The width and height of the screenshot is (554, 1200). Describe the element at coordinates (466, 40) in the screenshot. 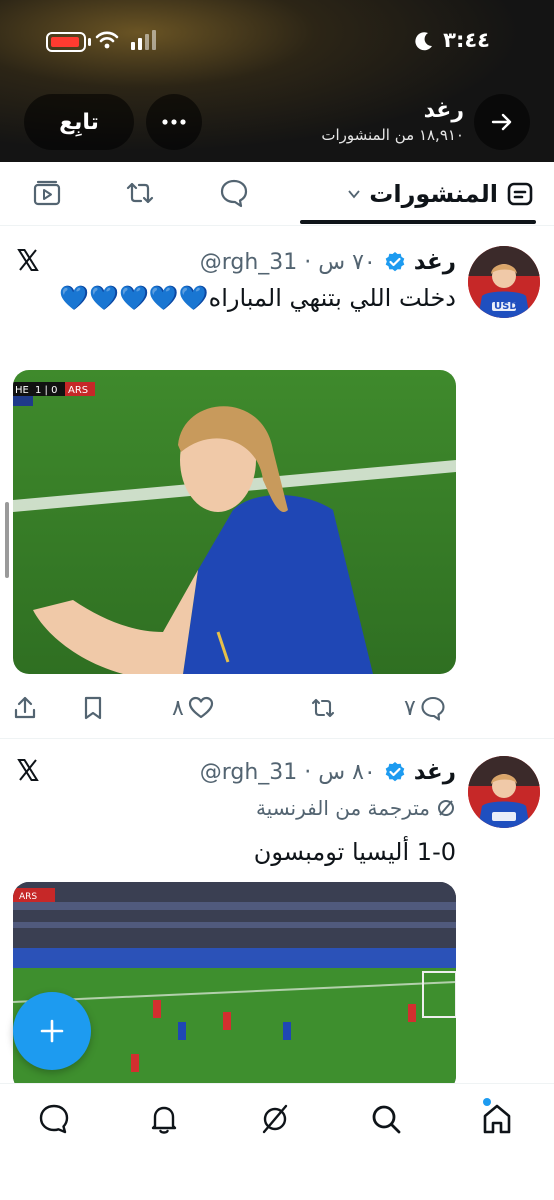

I see `status-time: ٣:٤٤` at that location.